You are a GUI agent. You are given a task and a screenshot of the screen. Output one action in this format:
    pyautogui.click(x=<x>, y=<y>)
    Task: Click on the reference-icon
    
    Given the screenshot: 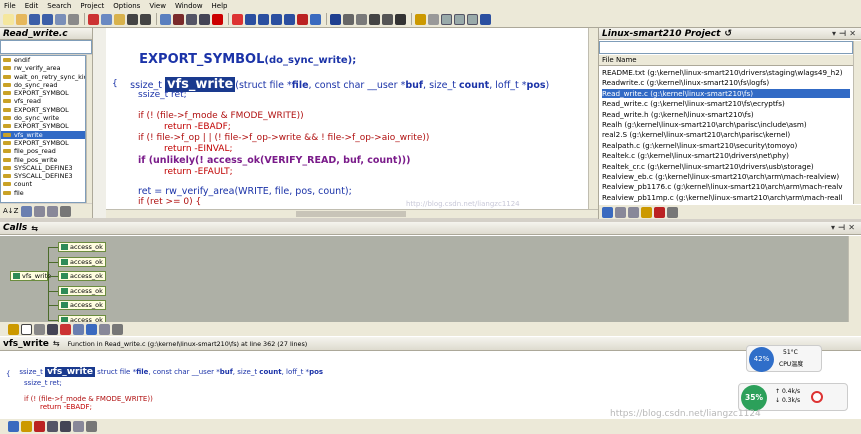 What is the action you would take?
    pyautogui.click(x=302, y=19)
    